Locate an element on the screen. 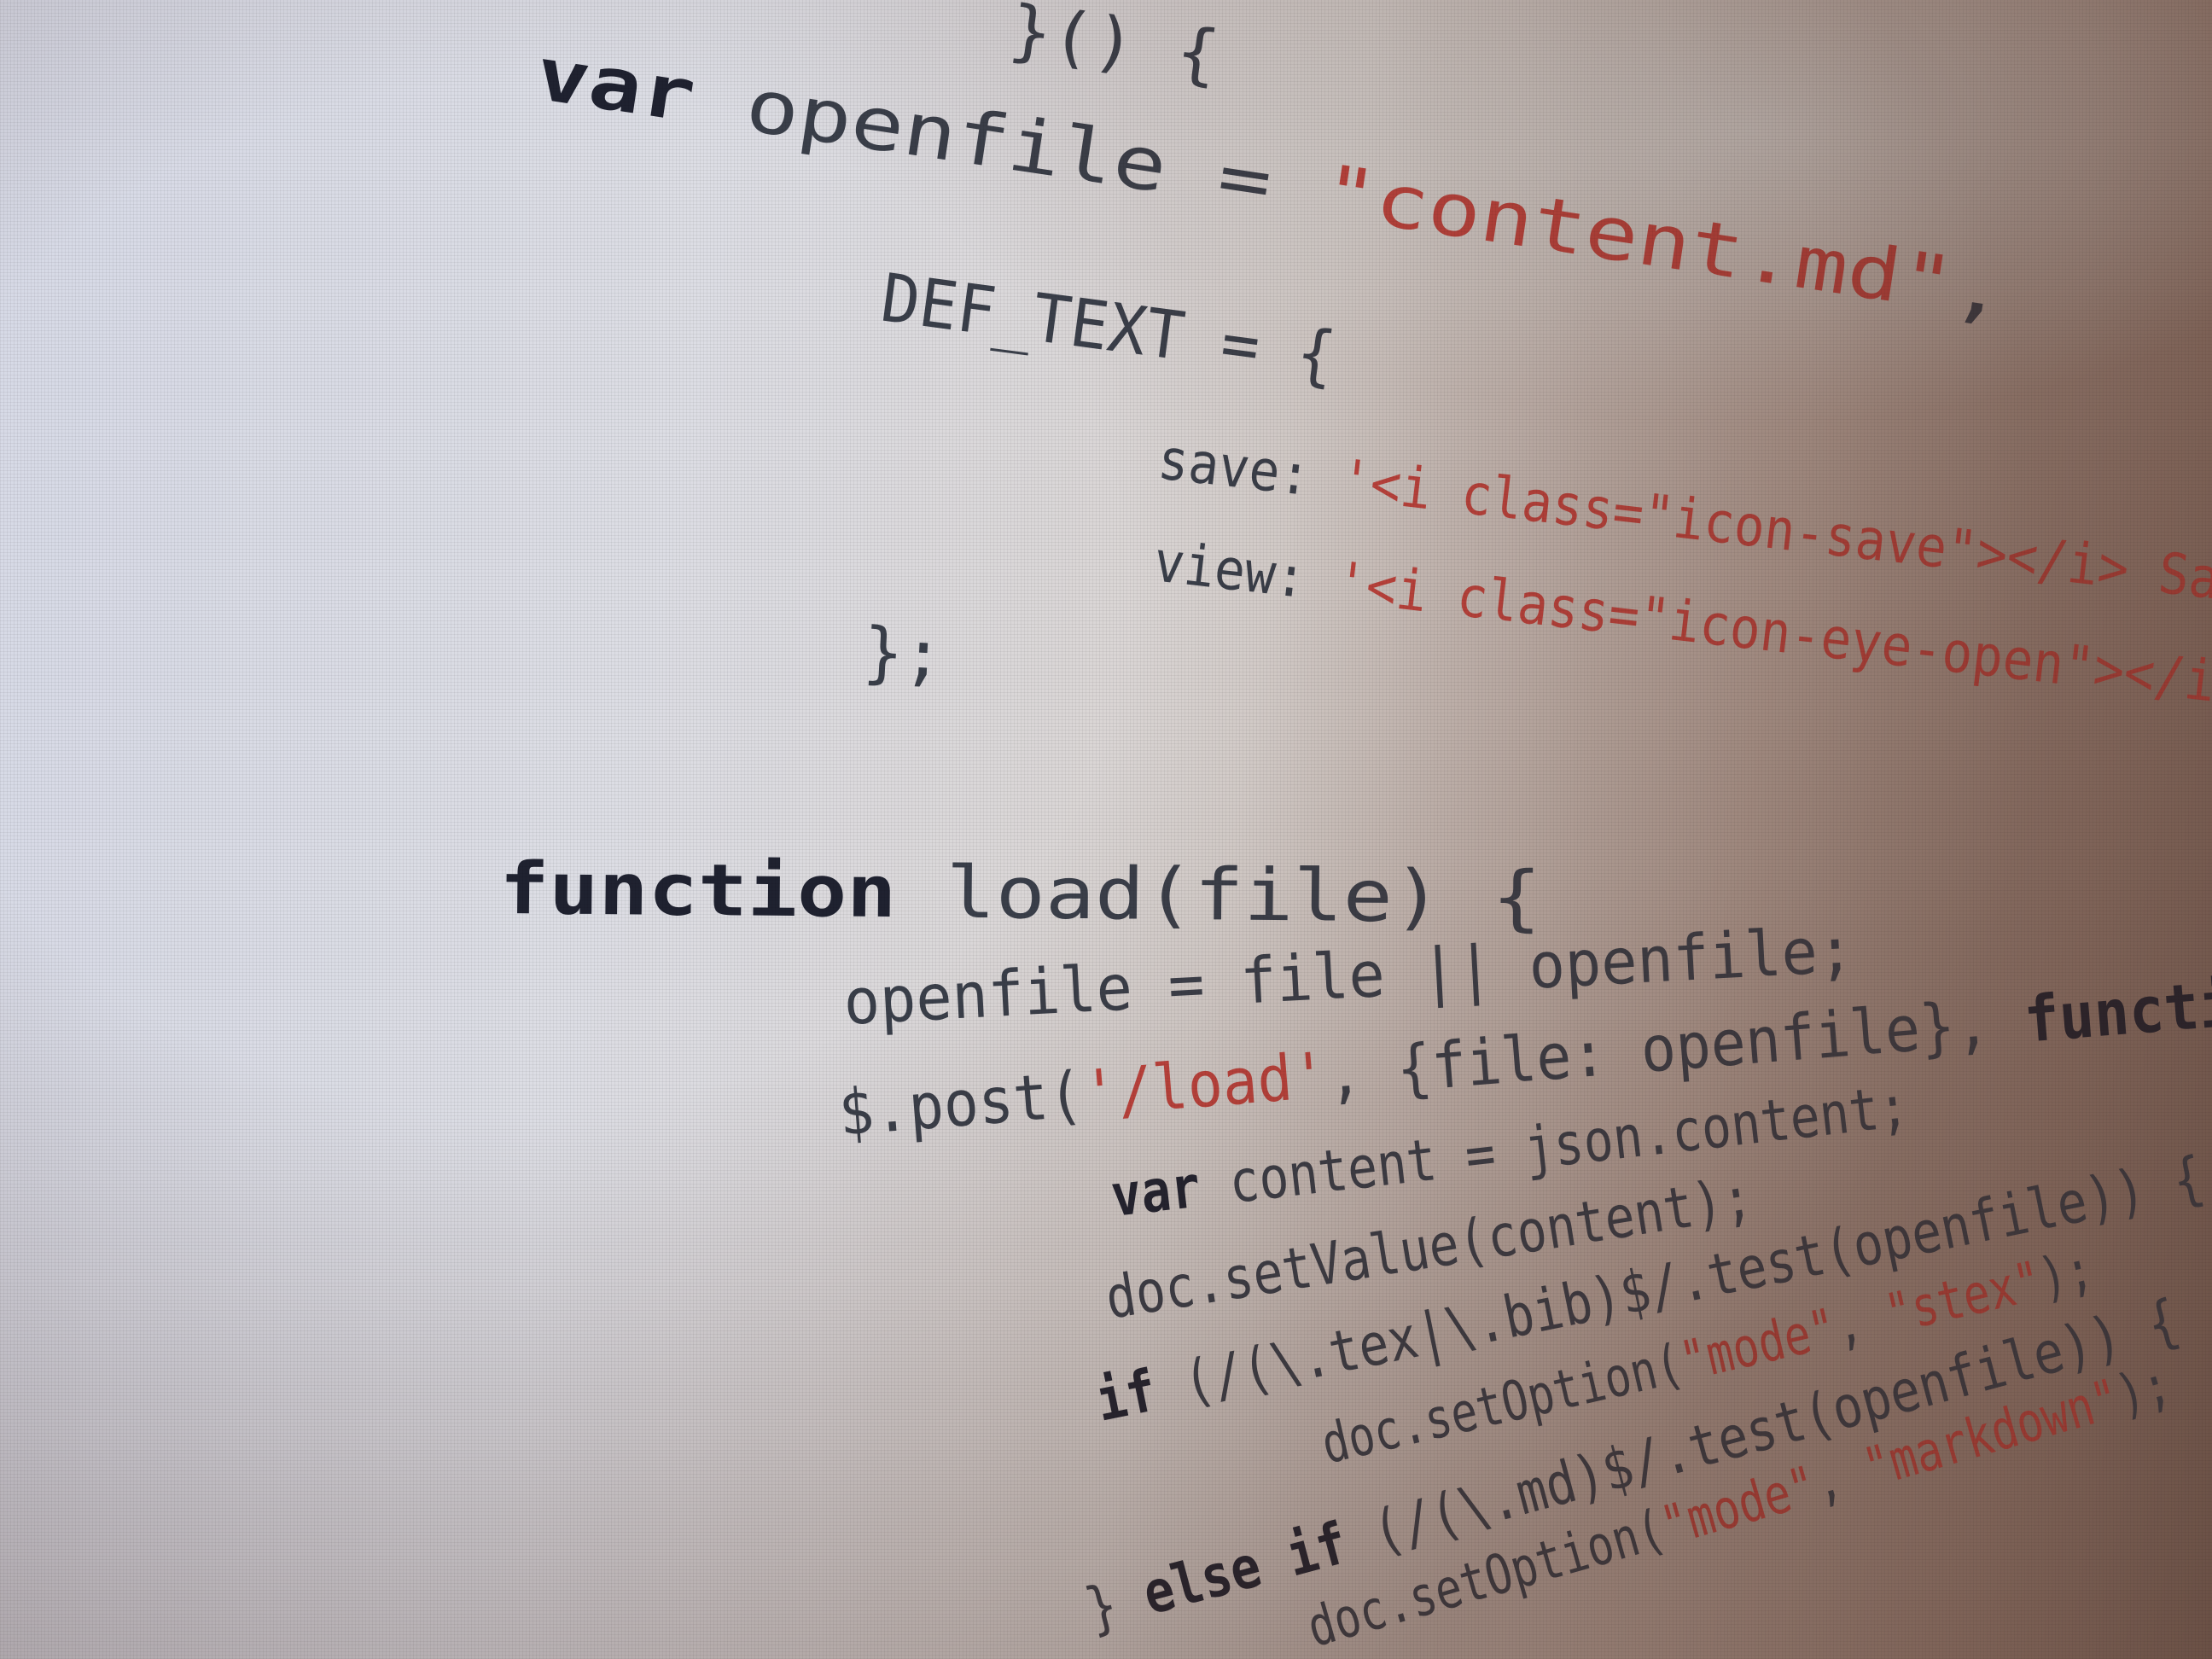  code-text: DEF_TEXT = { is located at coordinates (1109, 327).